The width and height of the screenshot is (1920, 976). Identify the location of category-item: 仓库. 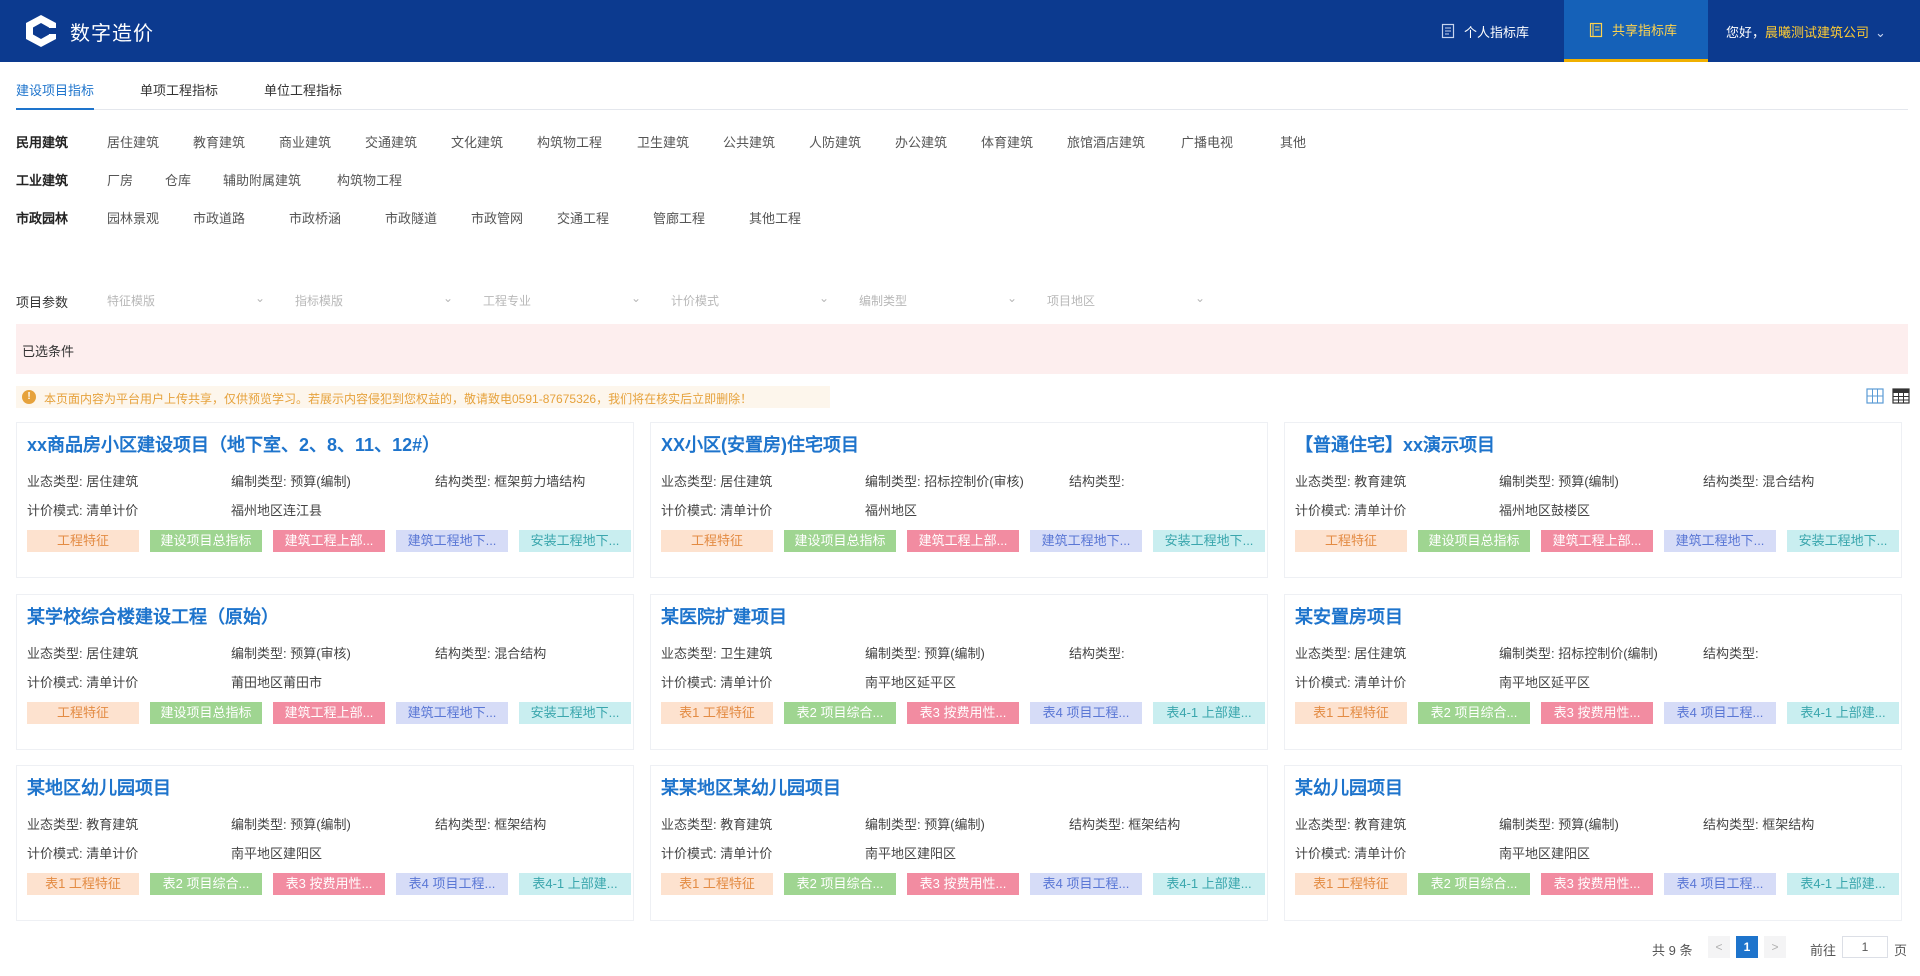
(178, 179).